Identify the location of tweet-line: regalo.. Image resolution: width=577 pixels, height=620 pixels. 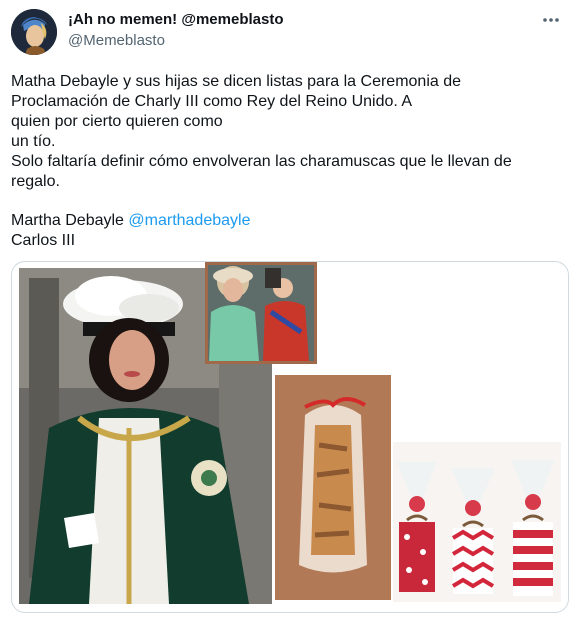
(35, 181).